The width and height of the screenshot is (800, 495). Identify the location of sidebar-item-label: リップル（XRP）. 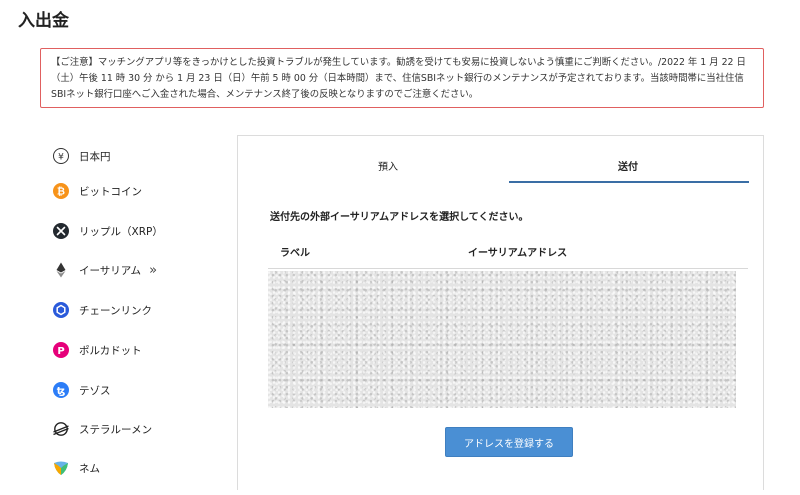
(121, 231).